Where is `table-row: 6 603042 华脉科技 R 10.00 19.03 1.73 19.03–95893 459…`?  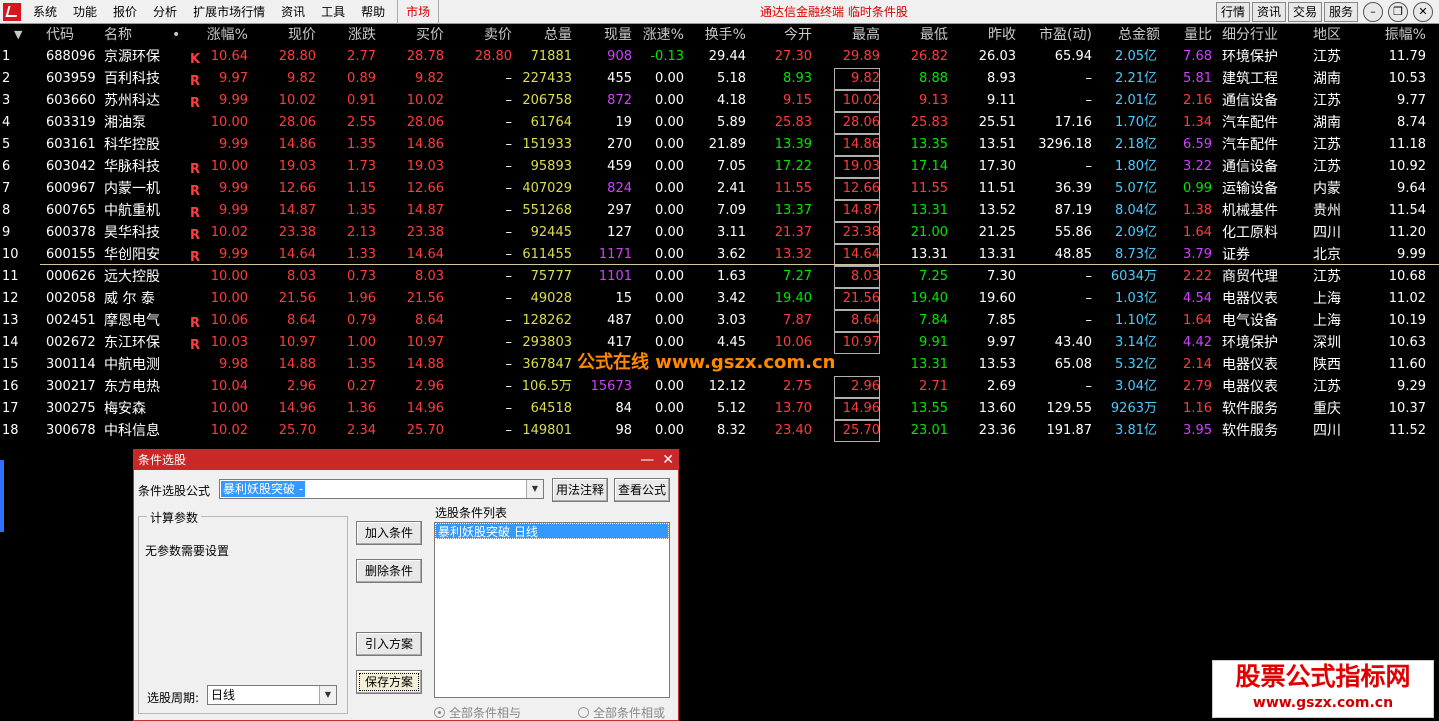 table-row: 6 603042 华脉科技 R 10.00 19.03 1.73 19.03–95893 459… is located at coordinates (719, 167).